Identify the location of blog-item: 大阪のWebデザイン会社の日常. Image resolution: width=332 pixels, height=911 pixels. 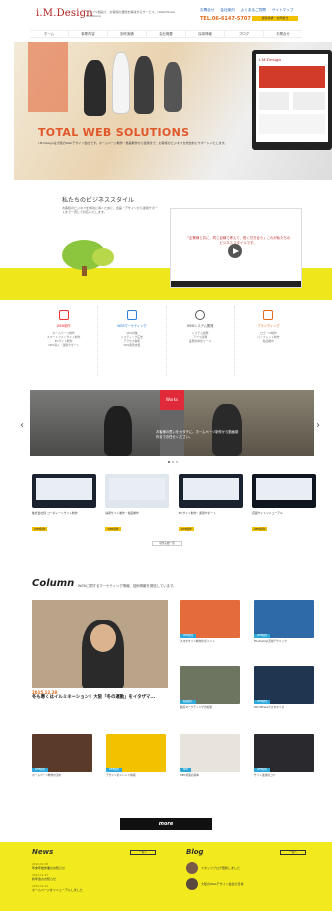
(246, 884).